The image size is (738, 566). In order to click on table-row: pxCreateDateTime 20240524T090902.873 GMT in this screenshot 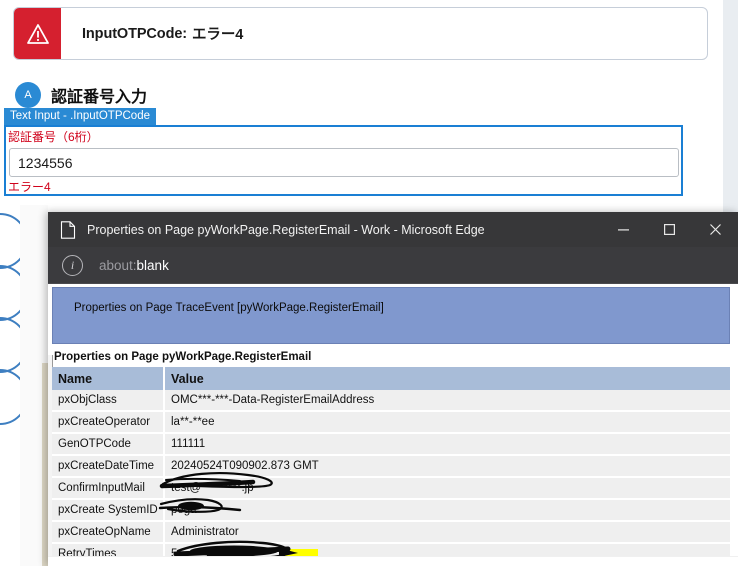, I will do `click(391, 466)`.